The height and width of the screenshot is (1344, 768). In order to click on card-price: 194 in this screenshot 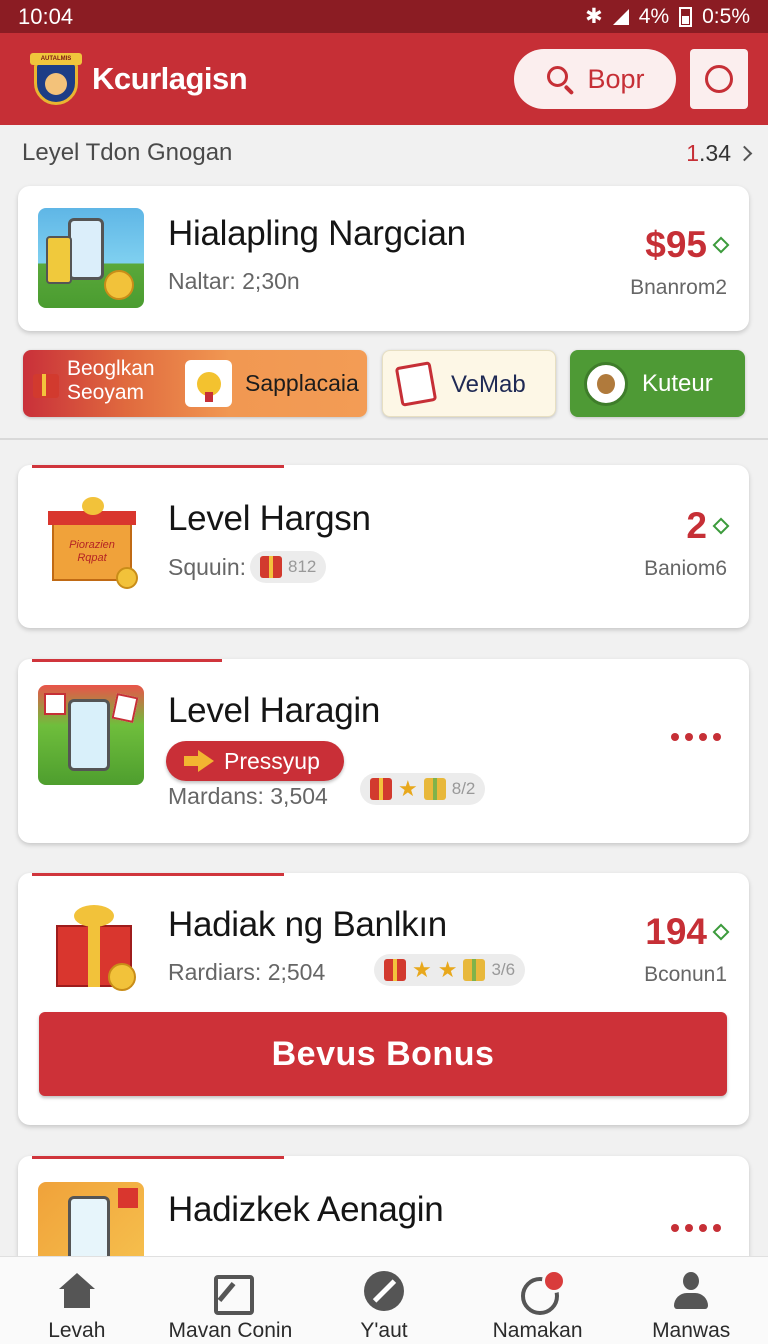, I will do `click(687, 932)`.